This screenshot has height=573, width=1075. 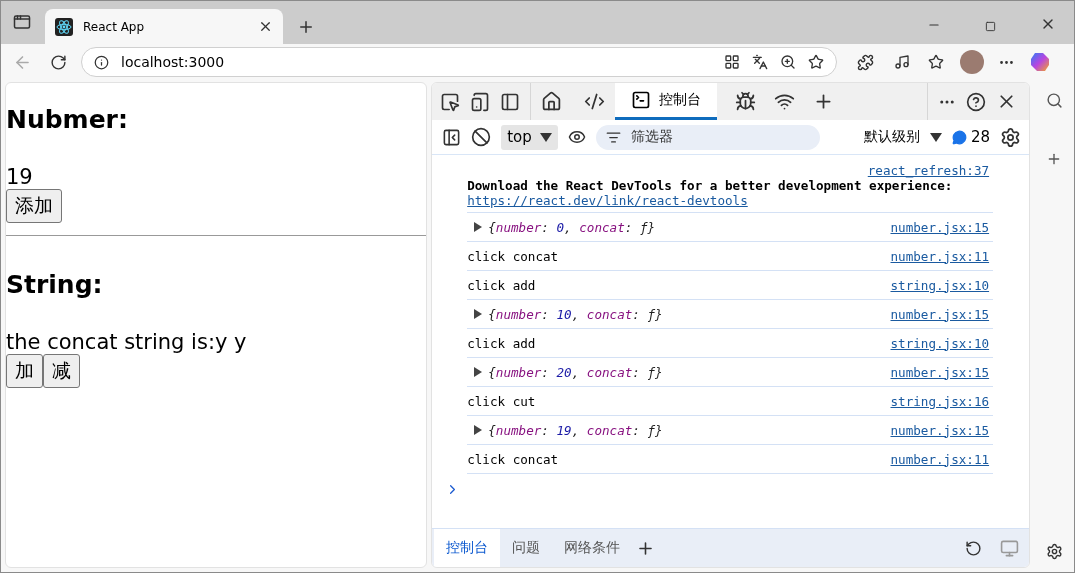 What do you see at coordinates (61, 371) in the screenshot?
I see `action-button: 减` at bounding box center [61, 371].